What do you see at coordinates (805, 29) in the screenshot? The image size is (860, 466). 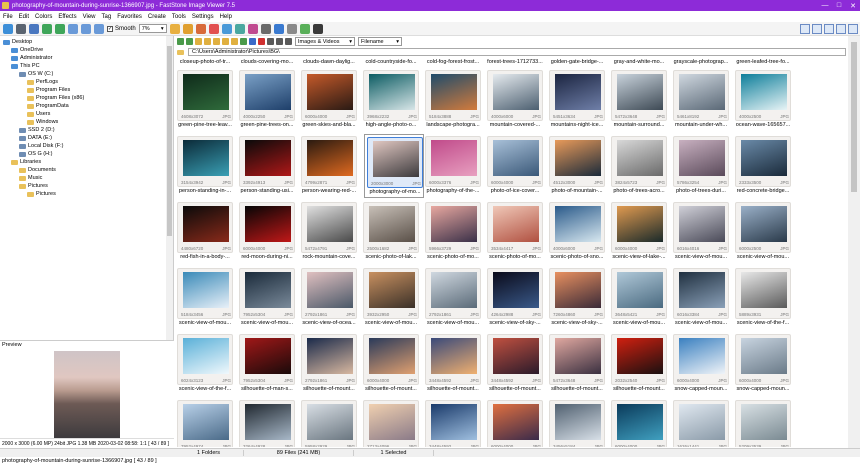 I see `view-mode-1-icon` at bounding box center [805, 29].